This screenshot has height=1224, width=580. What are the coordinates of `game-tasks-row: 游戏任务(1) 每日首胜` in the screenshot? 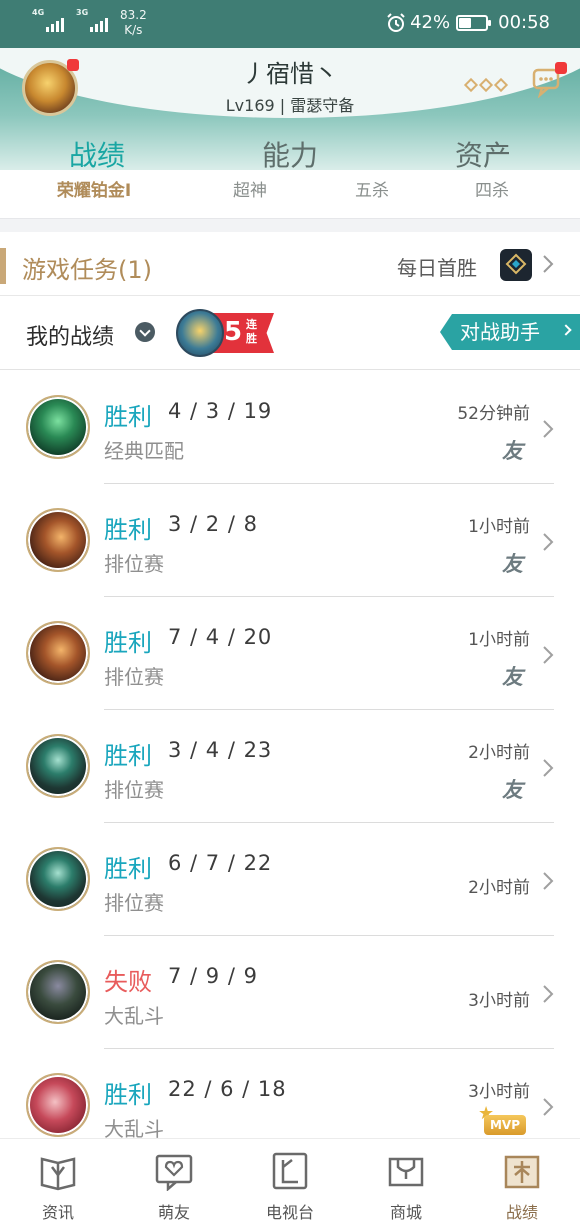 It's located at (290, 264).